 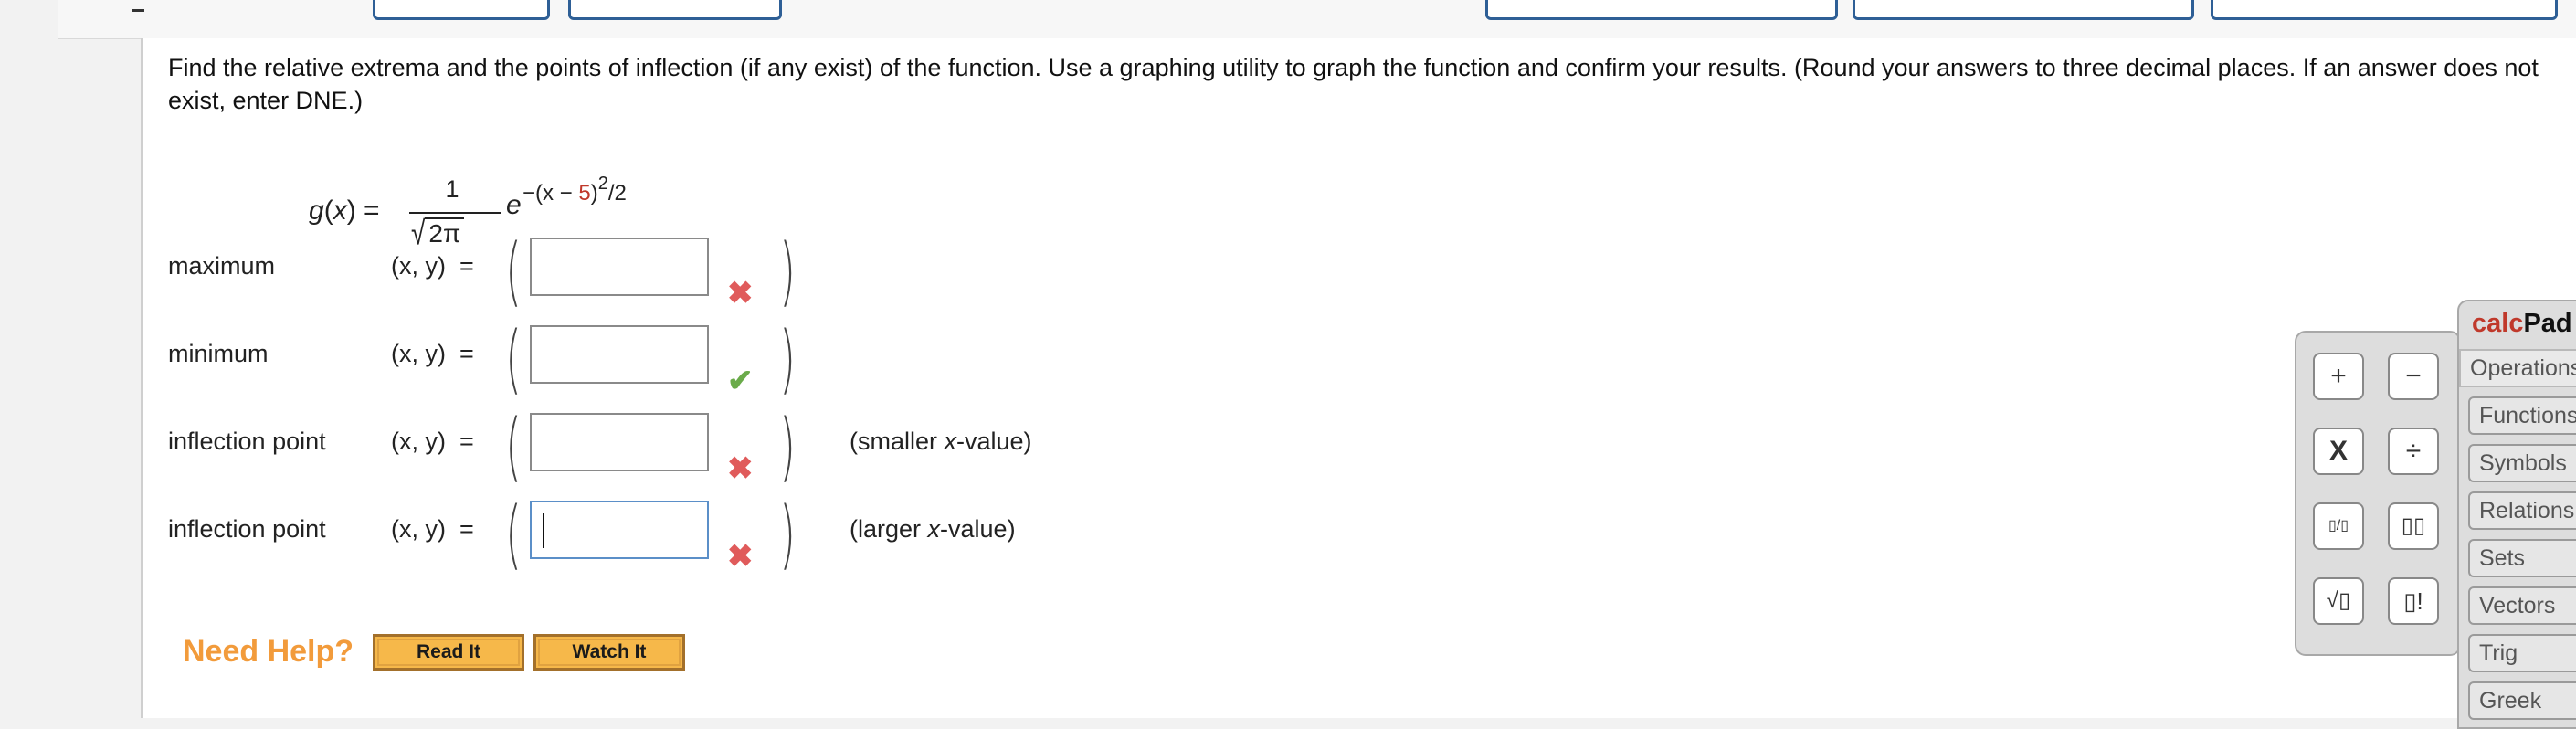 I want to click on exponent-prefix: −(x −, so click(x=551, y=193).